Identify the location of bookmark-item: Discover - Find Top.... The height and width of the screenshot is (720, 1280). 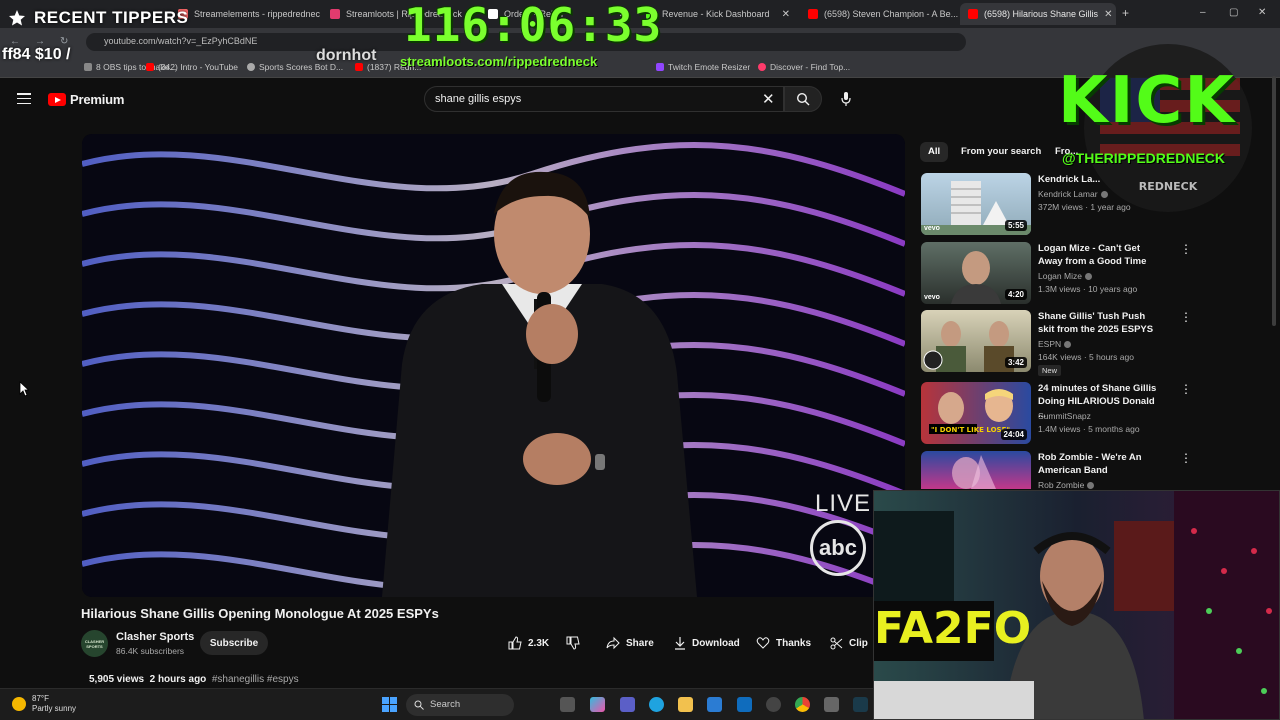
(804, 67).